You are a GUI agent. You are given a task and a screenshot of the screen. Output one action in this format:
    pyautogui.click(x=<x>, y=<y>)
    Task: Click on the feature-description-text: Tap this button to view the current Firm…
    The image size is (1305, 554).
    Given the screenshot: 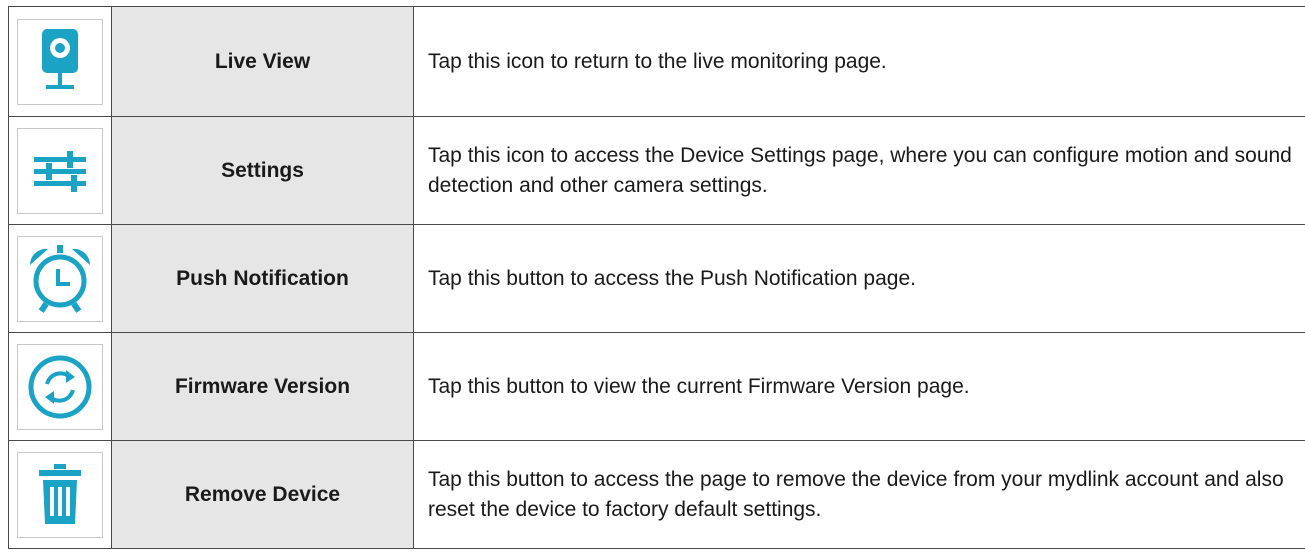 What is the action you would take?
    pyautogui.click(x=699, y=386)
    